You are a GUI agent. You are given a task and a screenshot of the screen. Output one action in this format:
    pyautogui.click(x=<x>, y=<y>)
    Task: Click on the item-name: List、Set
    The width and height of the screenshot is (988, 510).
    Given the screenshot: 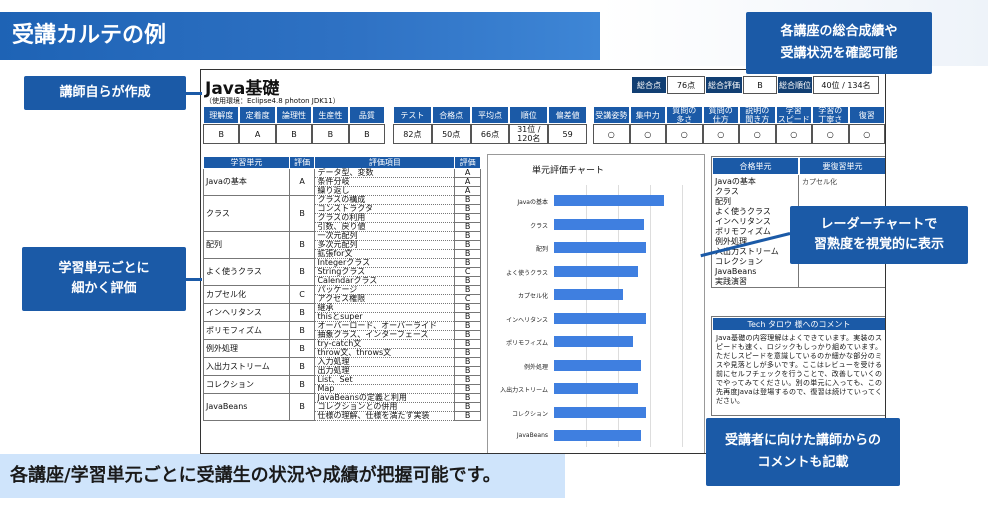 What is the action you would take?
    pyautogui.click(x=385, y=380)
    